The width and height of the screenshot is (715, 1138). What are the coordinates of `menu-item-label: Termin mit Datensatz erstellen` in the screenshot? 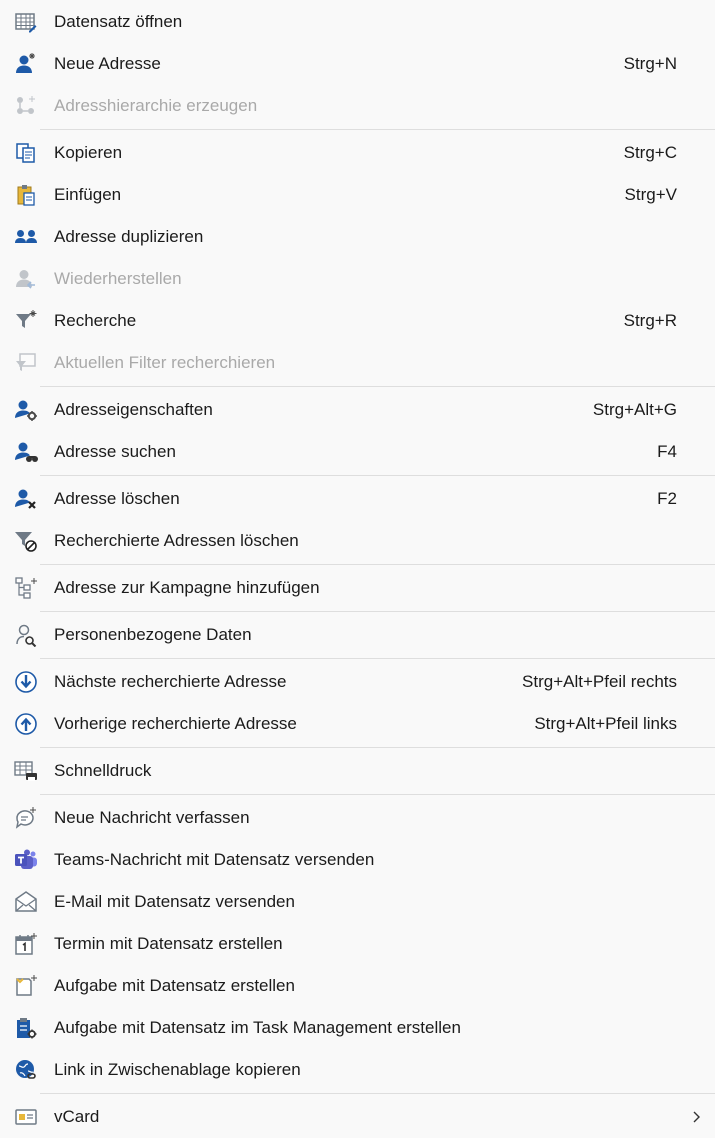 It's located at (168, 943).